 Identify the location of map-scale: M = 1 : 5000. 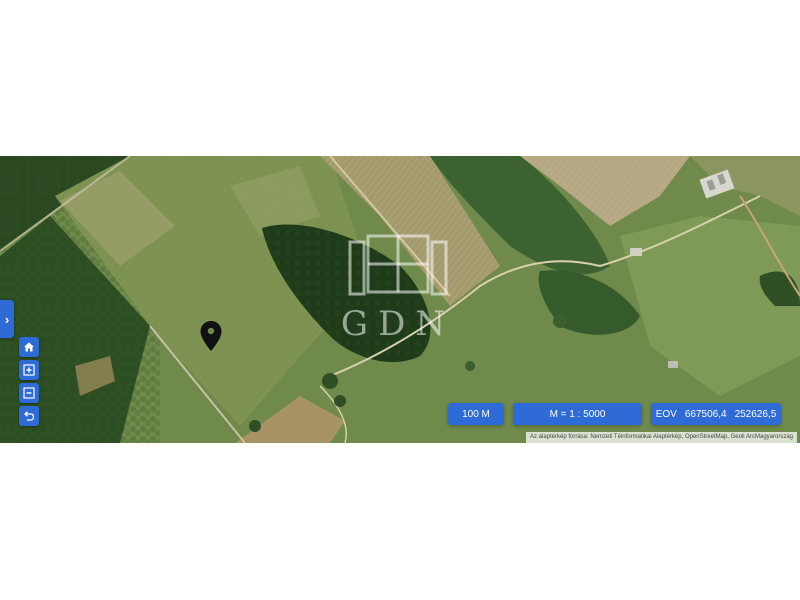
(577, 414).